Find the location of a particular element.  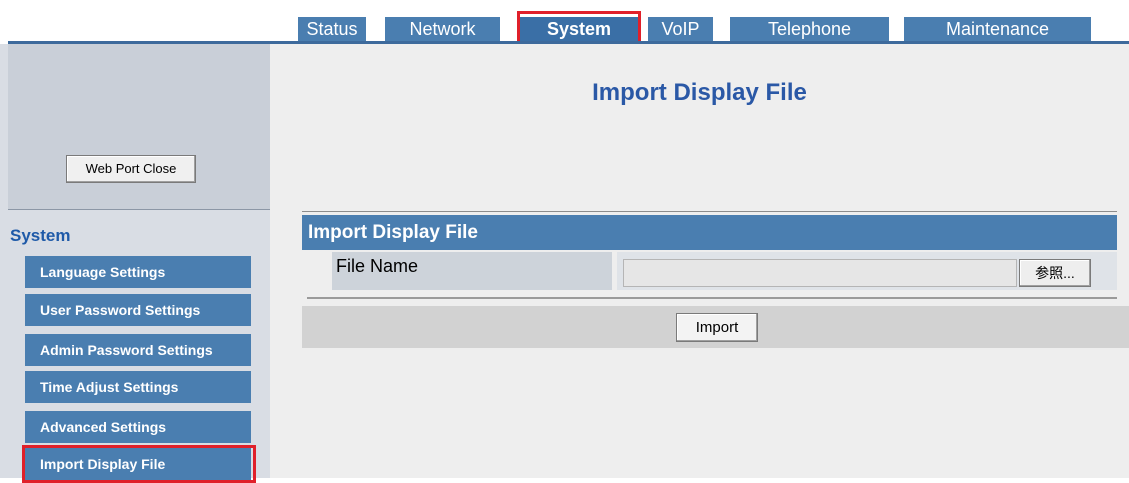

panel-divider is located at coordinates (712, 298).